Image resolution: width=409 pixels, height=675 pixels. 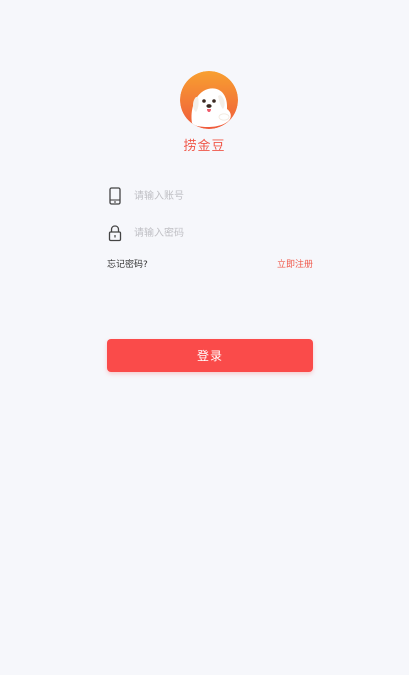 I want to click on login-button: 登录, so click(x=210, y=355).